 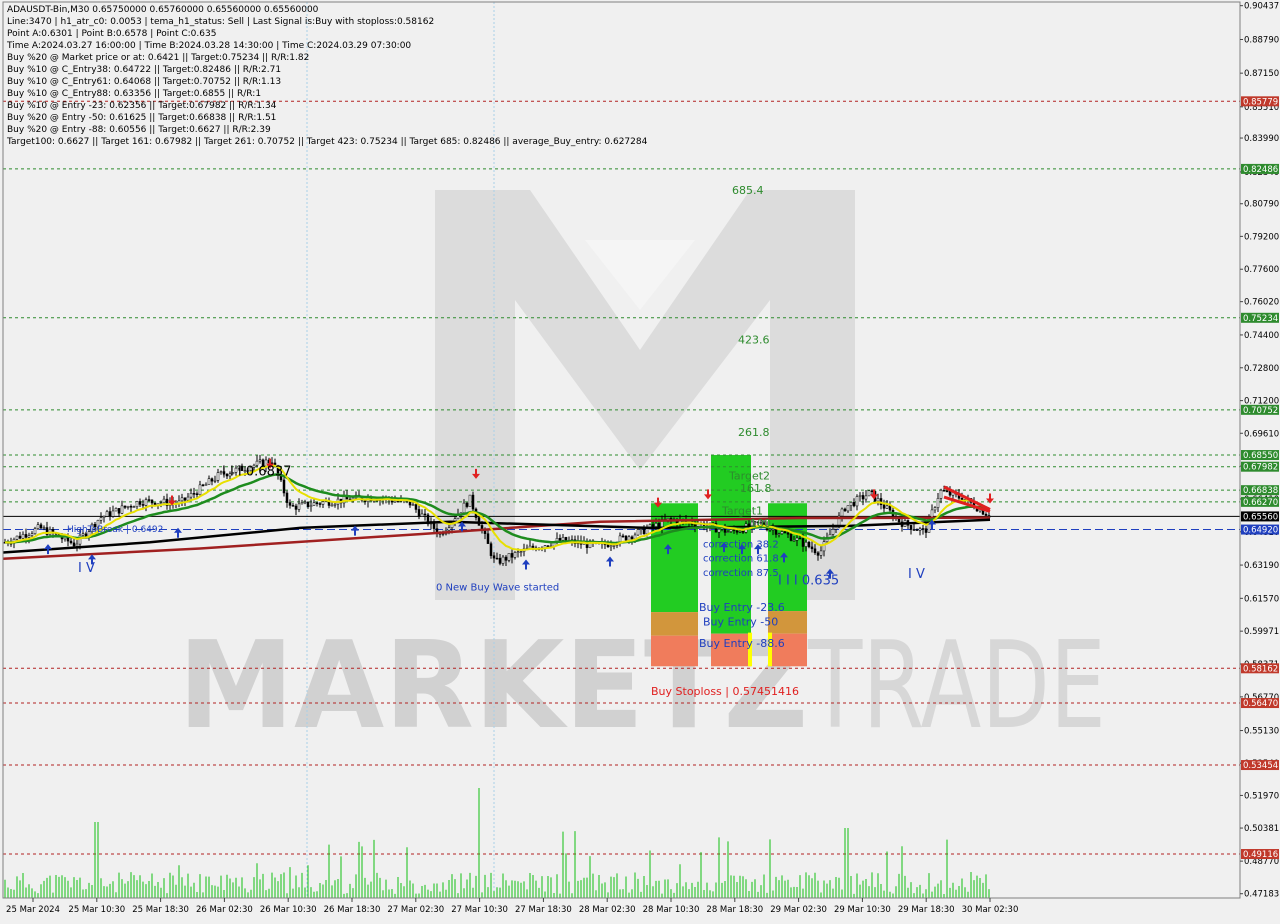 I want to click on y-tick-label: 0.80790, so click(x=1261, y=205).